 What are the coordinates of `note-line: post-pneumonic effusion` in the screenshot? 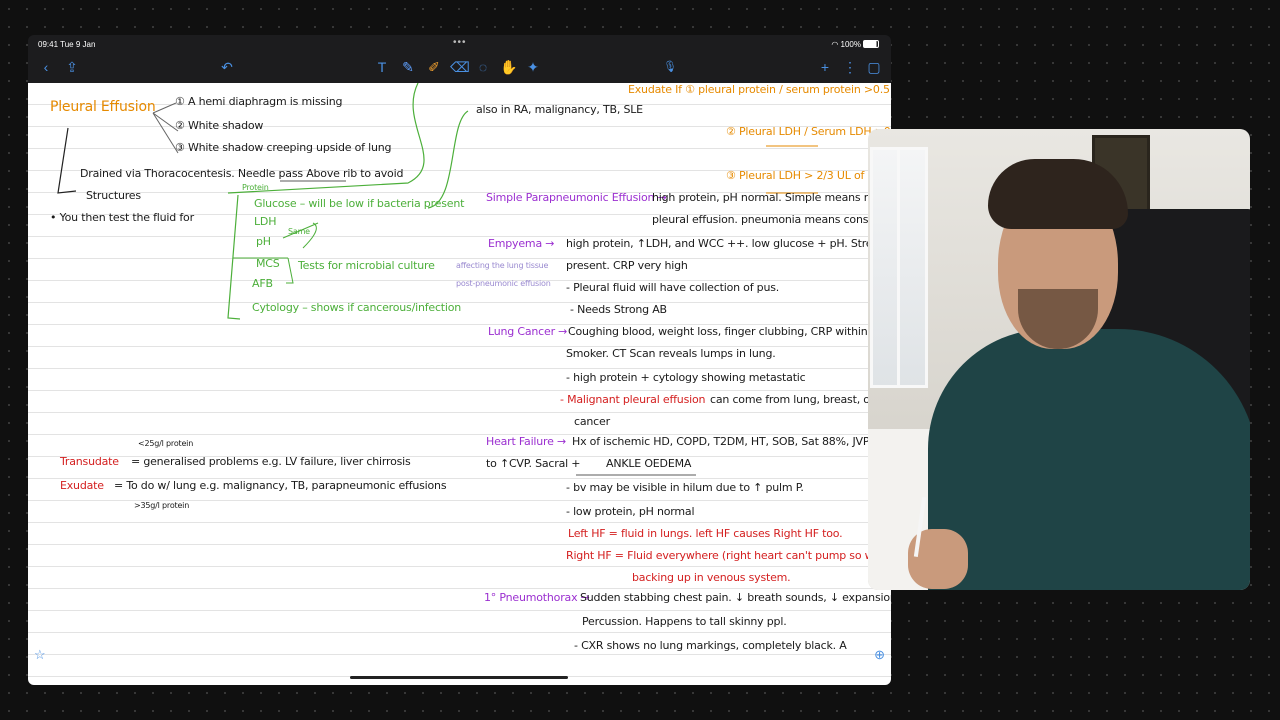 It's located at (503, 283).